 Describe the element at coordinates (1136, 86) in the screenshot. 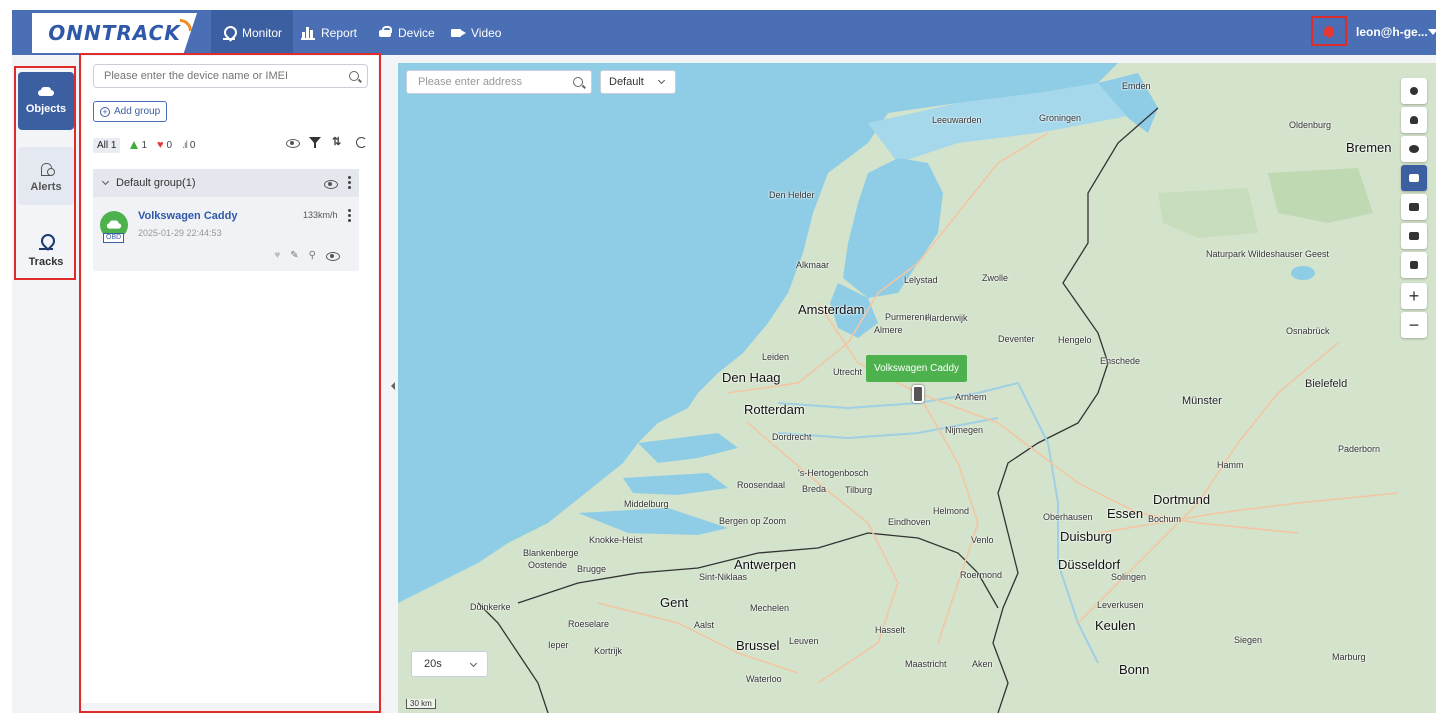

I see `map-label-emden: Emden` at that location.